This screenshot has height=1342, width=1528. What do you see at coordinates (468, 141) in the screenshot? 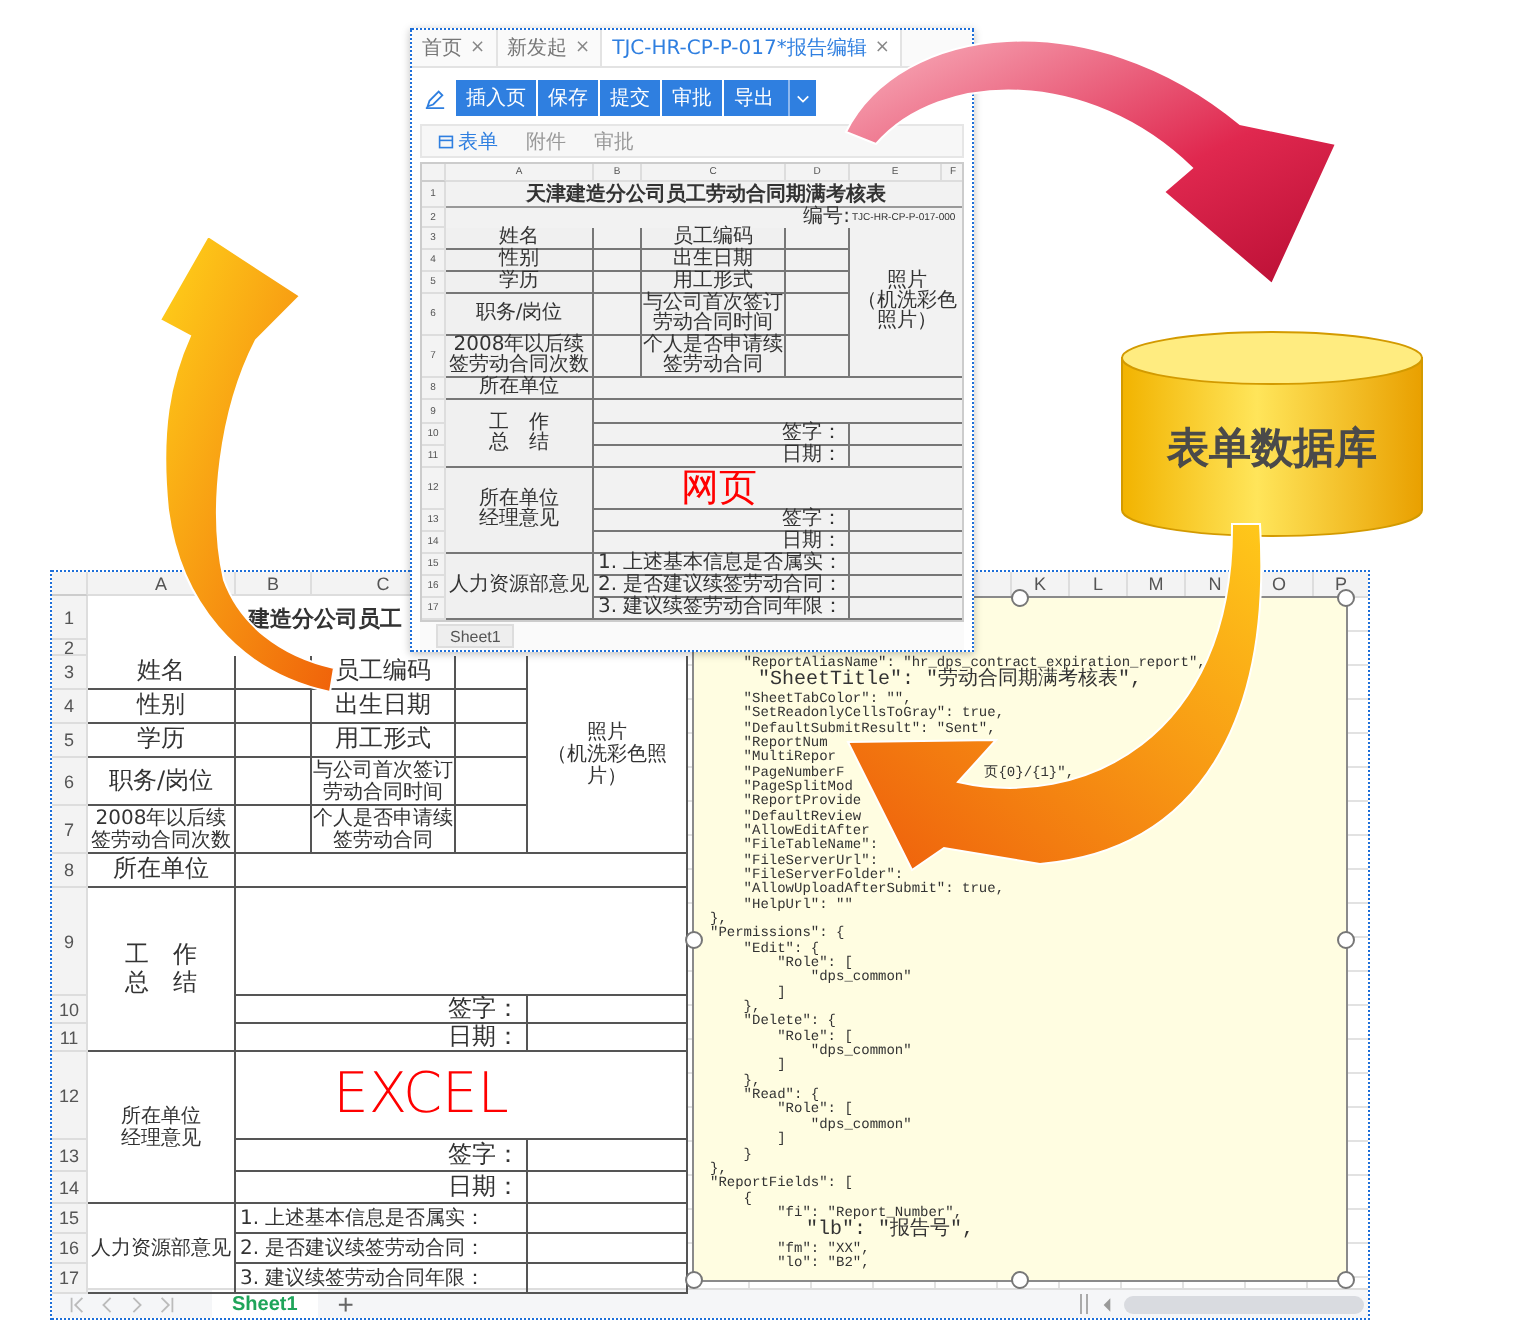
I see `tab: 表单` at bounding box center [468, 141].